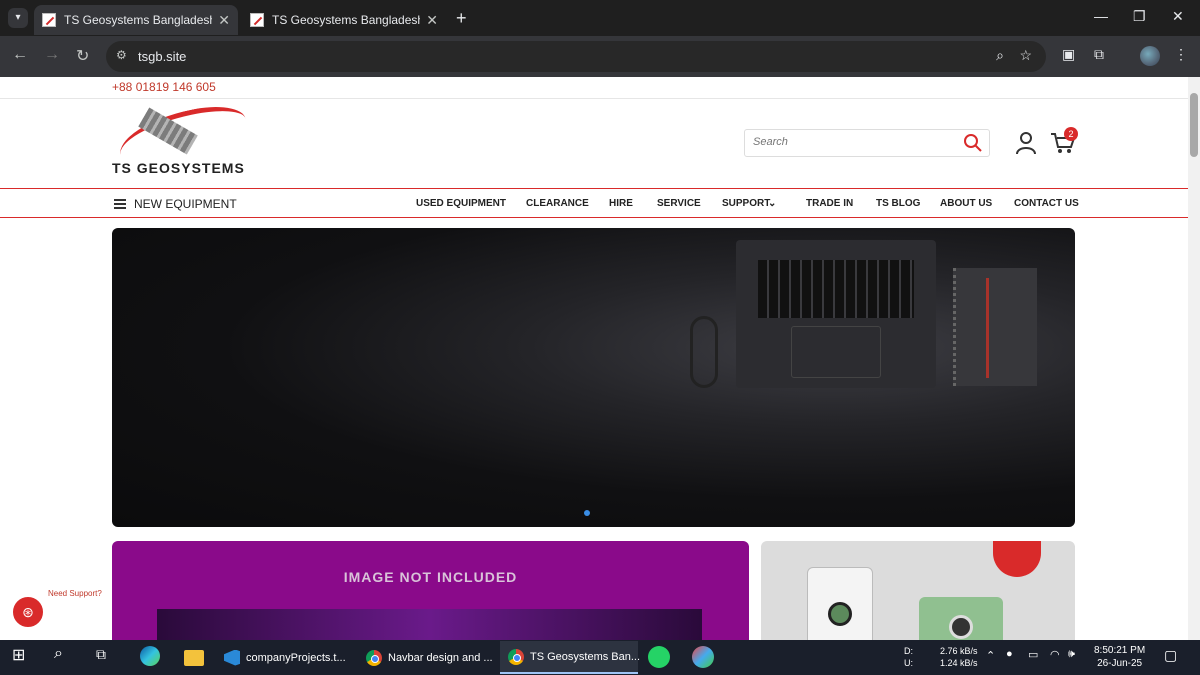  What do you see at coordinates (973, 143) in the screenshot?
I see `search-icon` at bounding box center [973, 143].